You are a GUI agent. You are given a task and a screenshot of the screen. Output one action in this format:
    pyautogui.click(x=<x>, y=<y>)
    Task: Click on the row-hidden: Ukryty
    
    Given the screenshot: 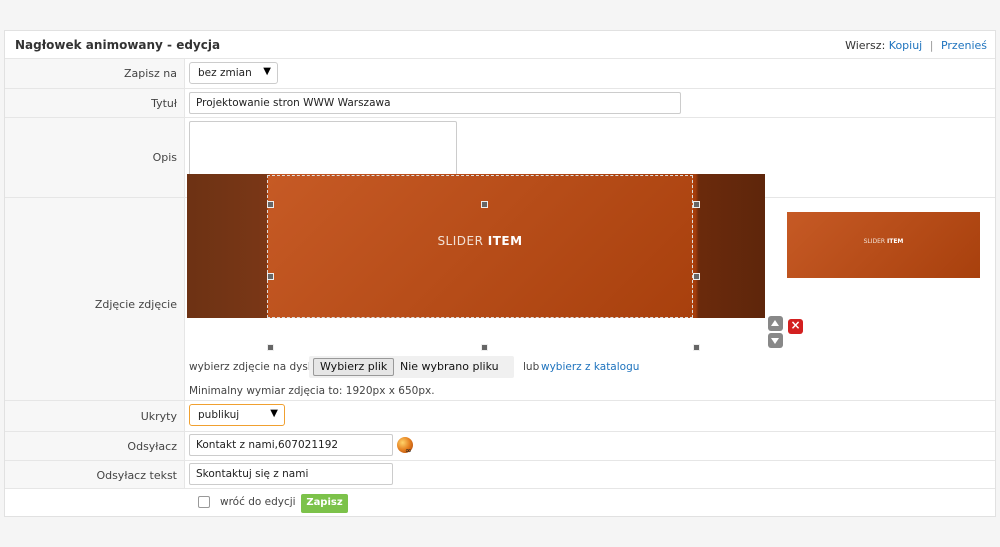 What is the action you would take?
    pyautogui.click(x=500, y=416)
    